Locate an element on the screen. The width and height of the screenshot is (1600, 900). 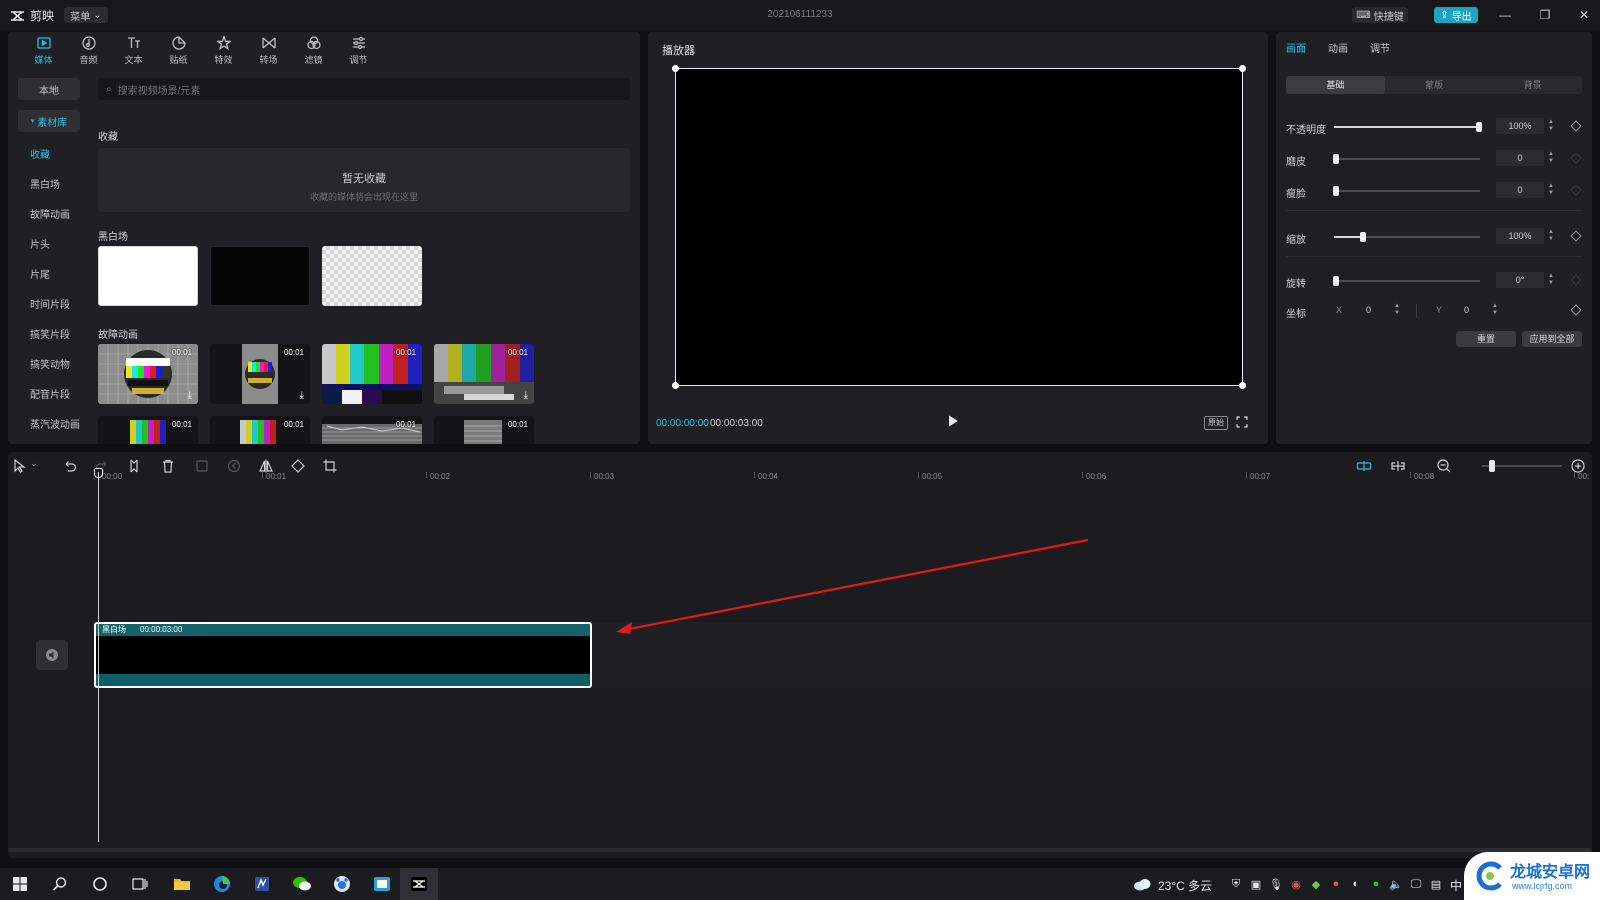
play-icon is located at coordinates (953, 421).